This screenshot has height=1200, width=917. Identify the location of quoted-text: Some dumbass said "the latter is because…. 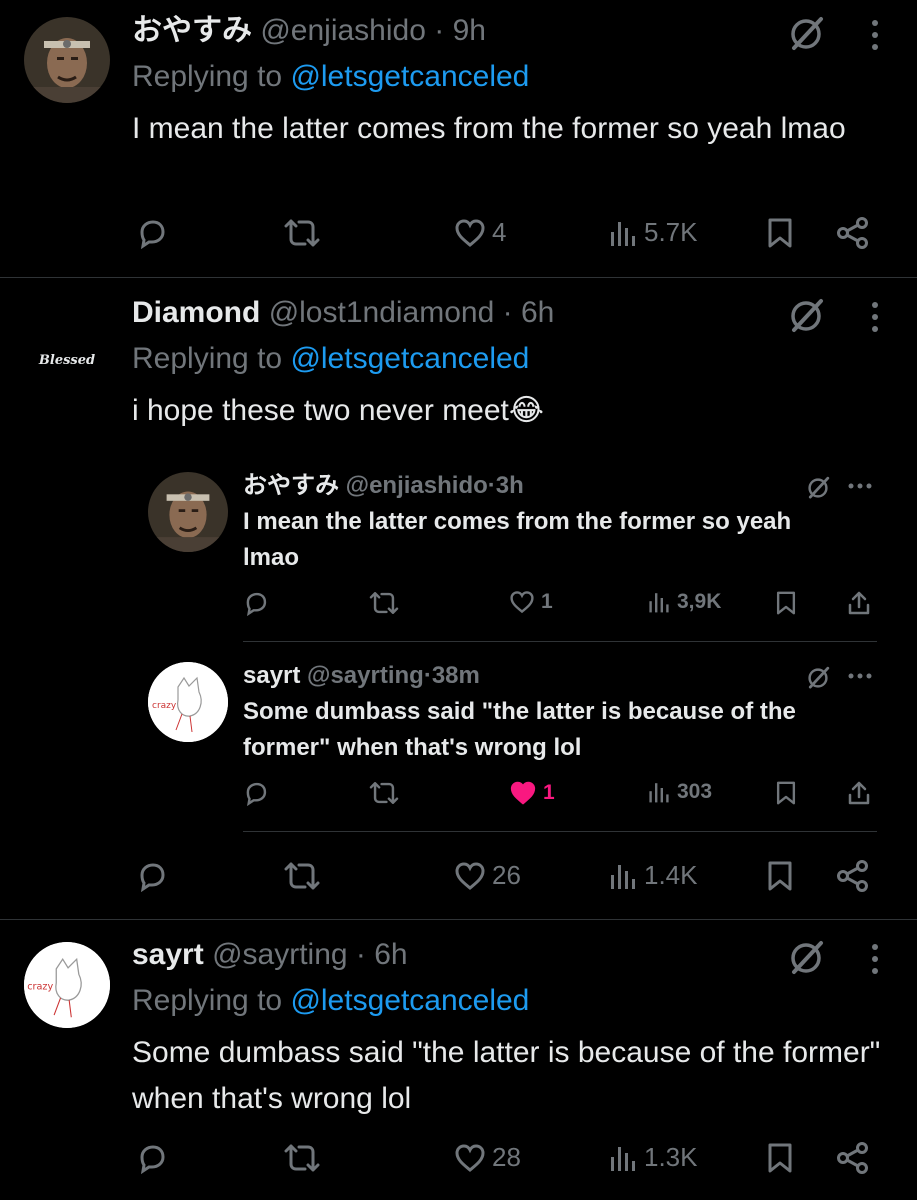
(519, 729).